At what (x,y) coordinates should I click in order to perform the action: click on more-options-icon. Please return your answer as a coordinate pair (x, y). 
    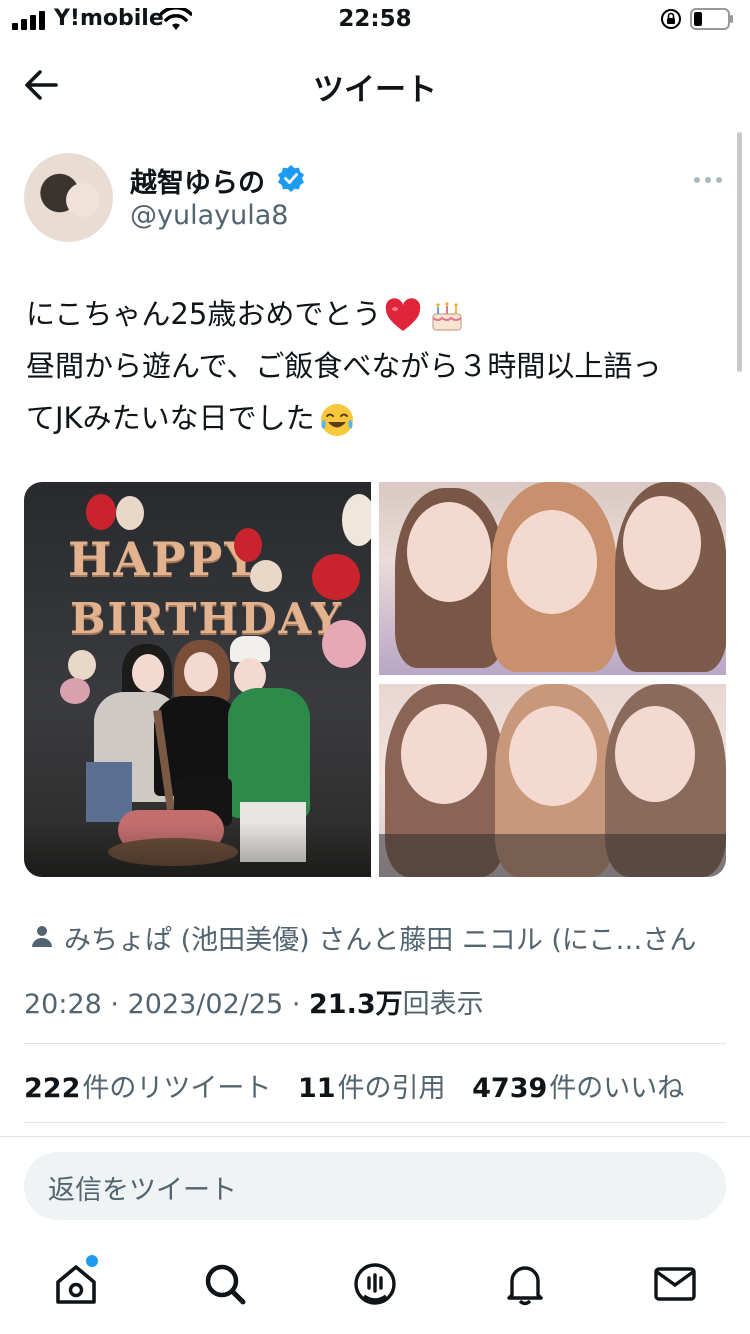
    Looking at the image, I should click on (708, 180).